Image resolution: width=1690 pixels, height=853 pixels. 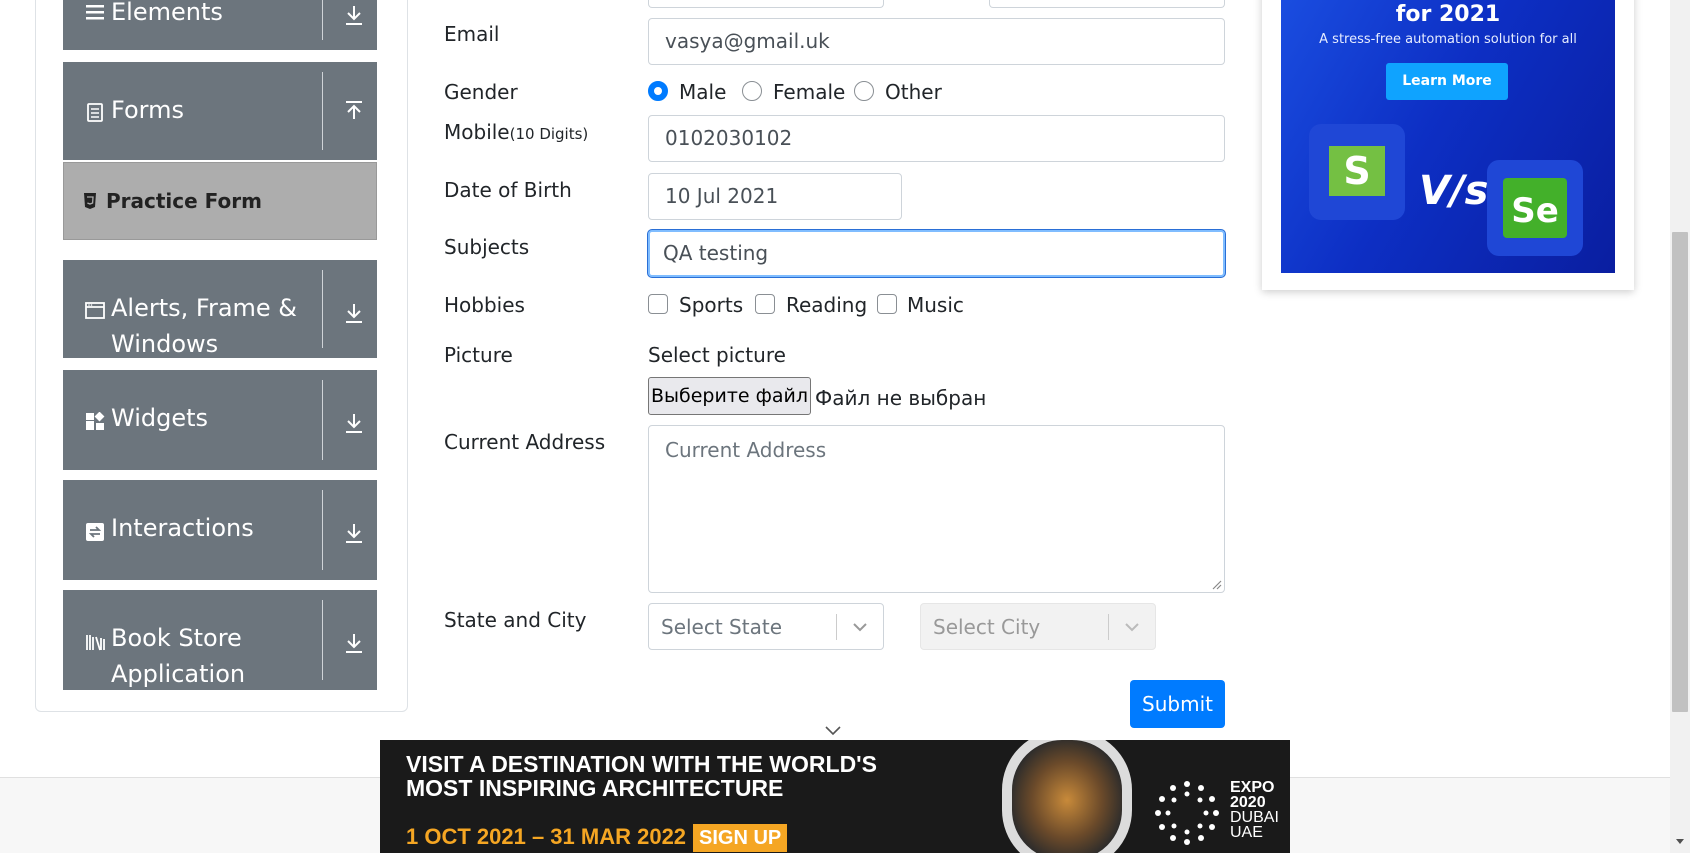 What do you see at coordinates (1447, 81) in the screenshot?
I see `ad-learn-more-button: Learn More` at bounding box center [1447, 81].